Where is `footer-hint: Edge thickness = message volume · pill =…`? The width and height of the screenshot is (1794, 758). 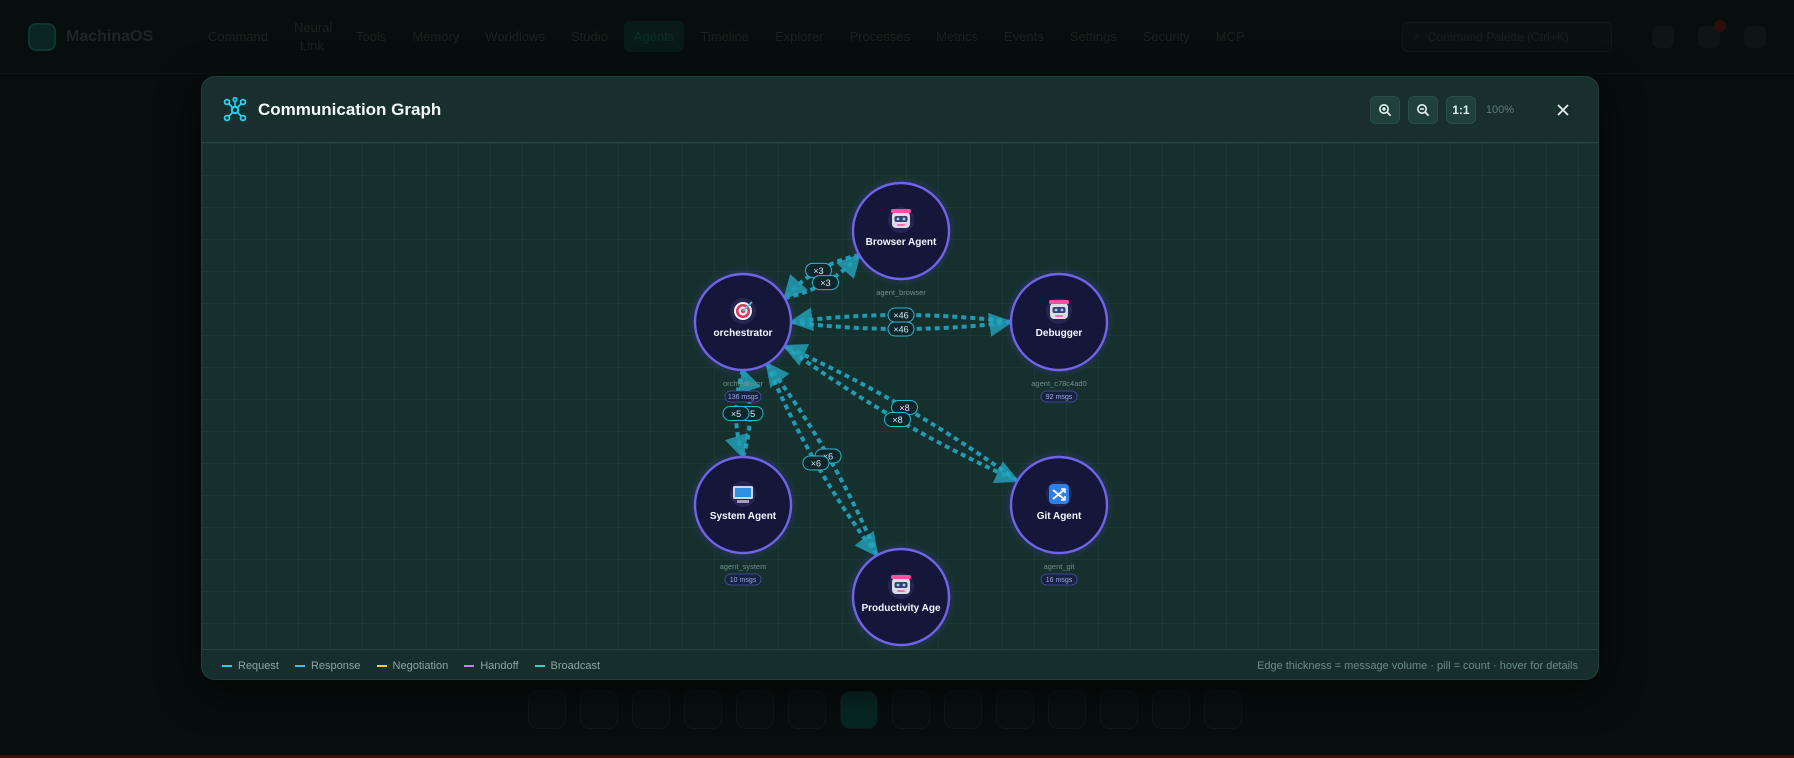 footer-hint: Edge thickness = message volume · pill =… is located at coordinates (1417, 665).